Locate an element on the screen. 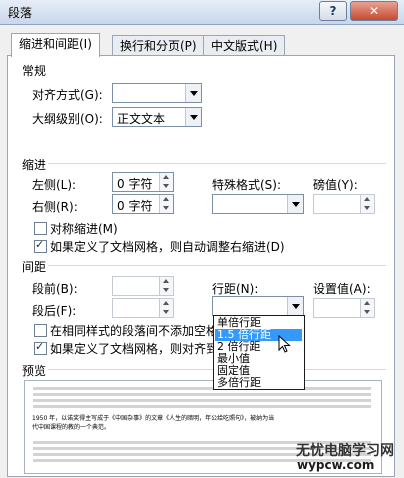 This screenshot has height=478, width=404. space-after-label: 段后(F): is located at coordinates (54, 311).